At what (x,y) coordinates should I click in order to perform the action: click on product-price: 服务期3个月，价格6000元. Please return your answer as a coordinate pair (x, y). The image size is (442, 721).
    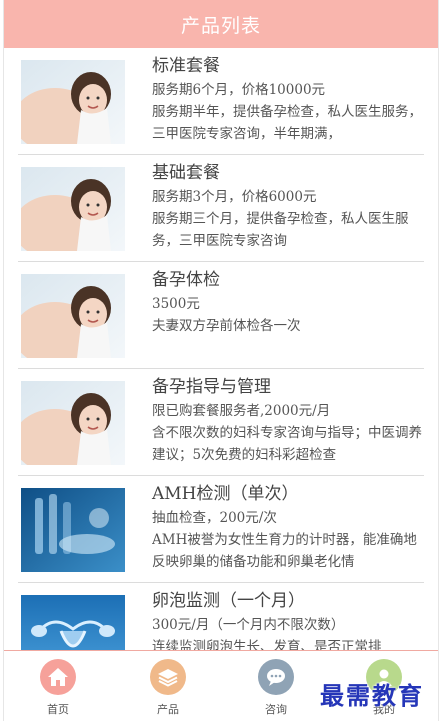
    Looking at the image, I should click on (234, 197).